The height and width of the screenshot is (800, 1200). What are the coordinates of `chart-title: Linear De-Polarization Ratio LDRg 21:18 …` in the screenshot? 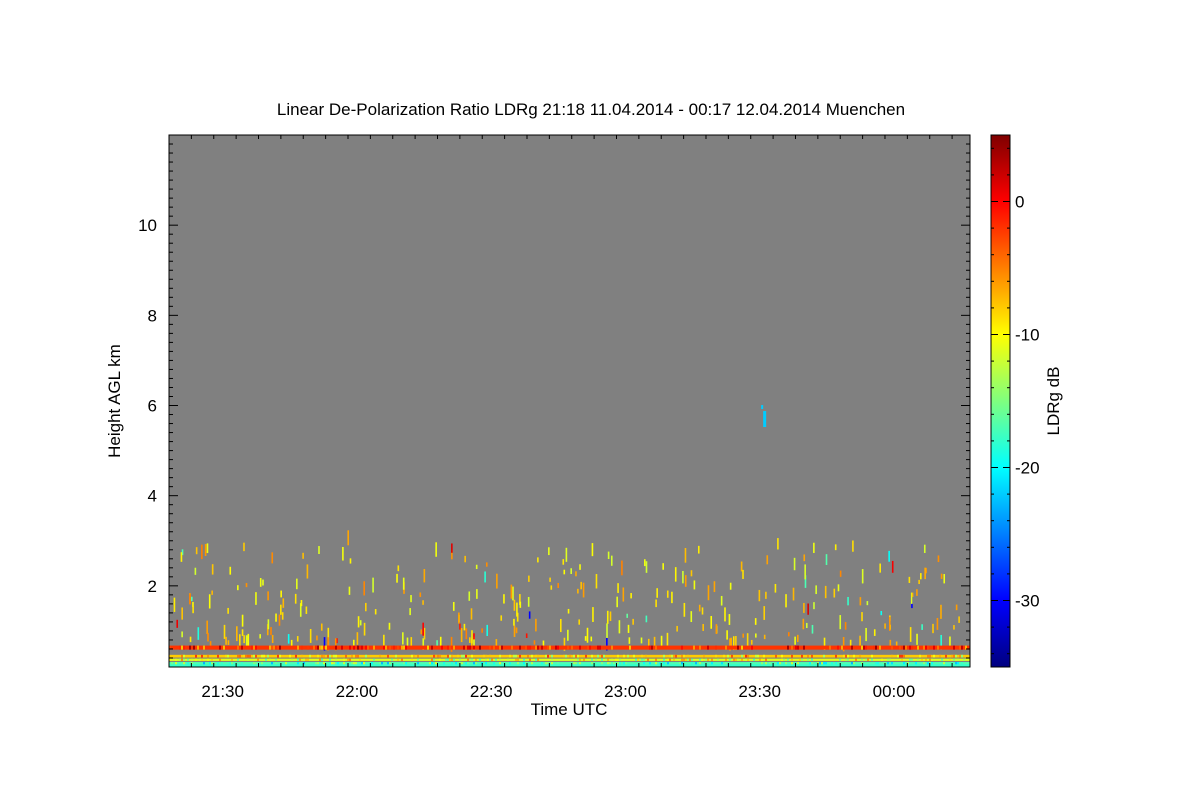 It's located at (591, 109).